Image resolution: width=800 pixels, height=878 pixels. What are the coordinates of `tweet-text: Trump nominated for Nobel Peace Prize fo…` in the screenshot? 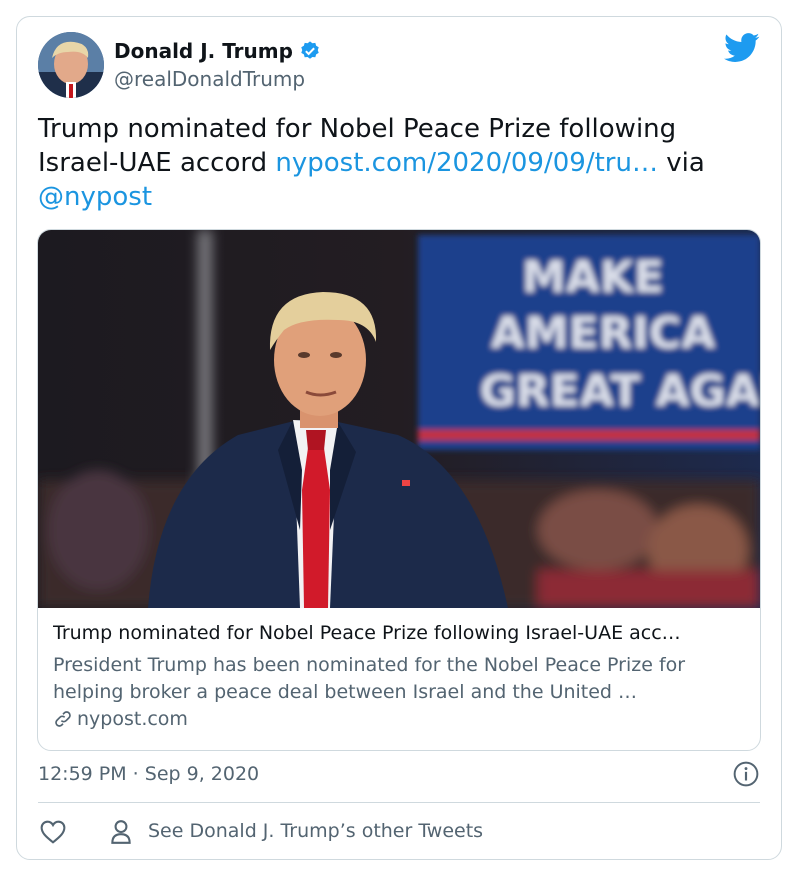 It's located at (398, 163).